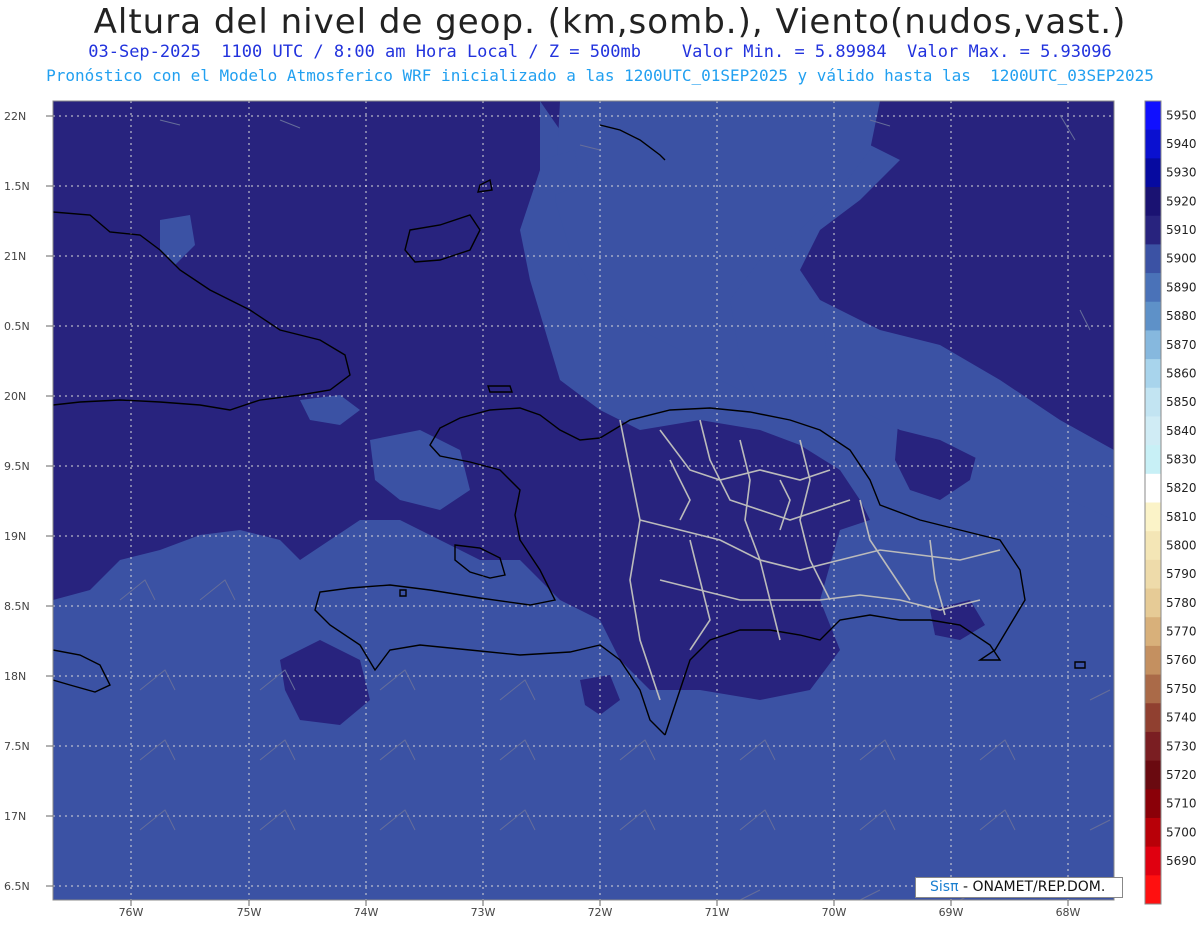 This screenshot has width=1200, height=927. What do you see at coordinates (49, 501) in the screenshot?
I see `lat-tick-marks` at bounding box center [49, 501].